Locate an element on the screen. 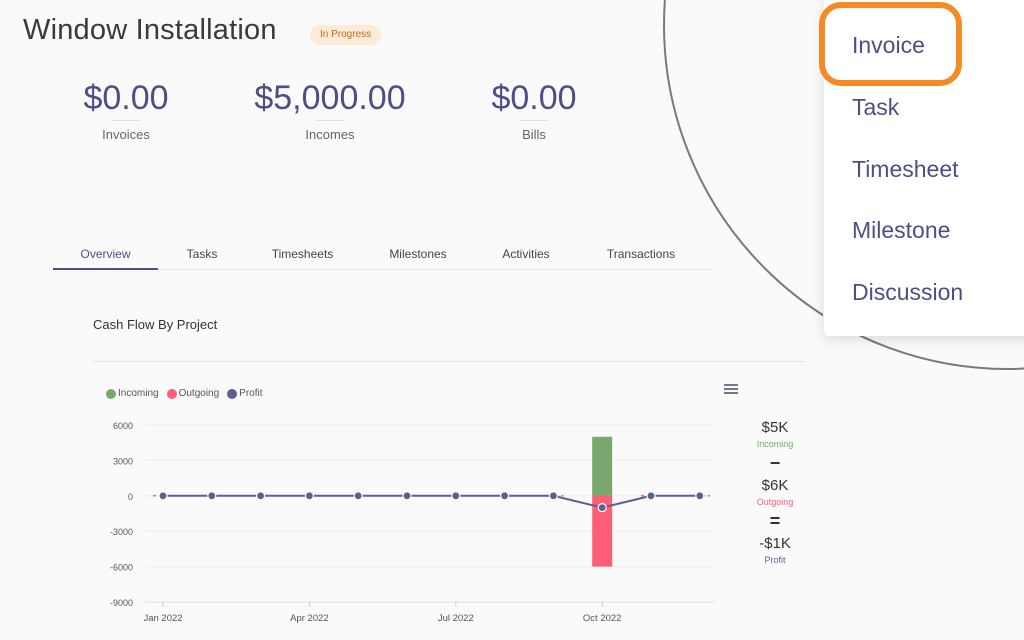  legend-incoming: Incoming is located at coordinates (132, 393).